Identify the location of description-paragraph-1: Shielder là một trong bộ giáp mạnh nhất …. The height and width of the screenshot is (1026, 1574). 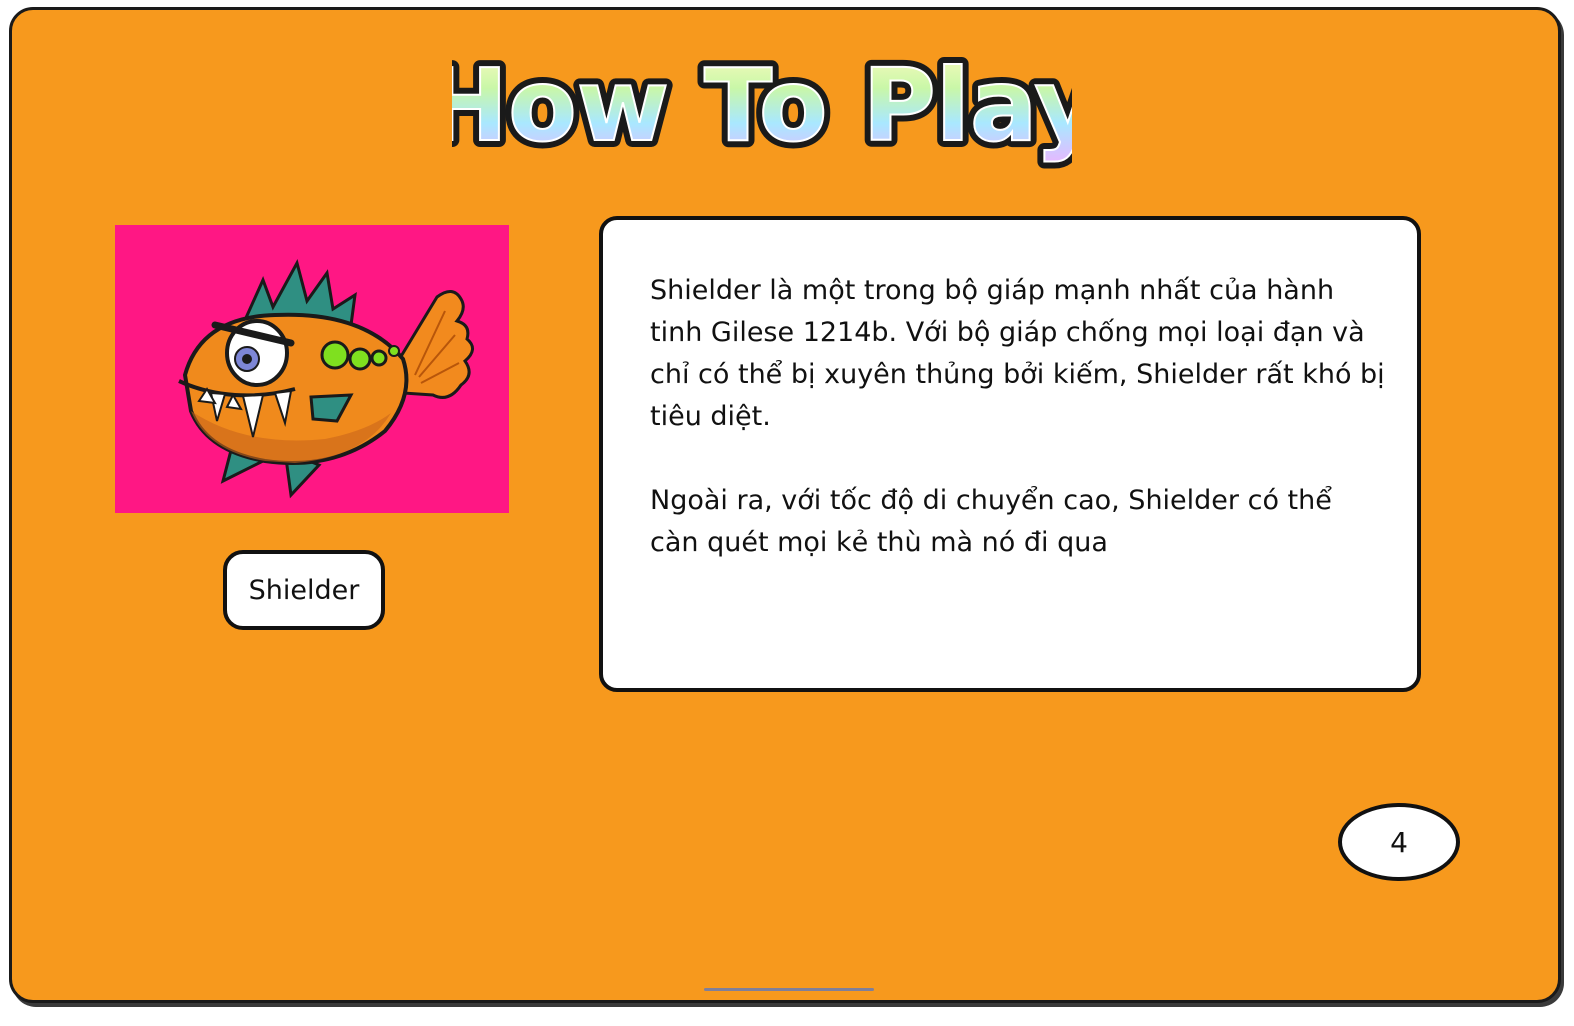
(1017, 353).